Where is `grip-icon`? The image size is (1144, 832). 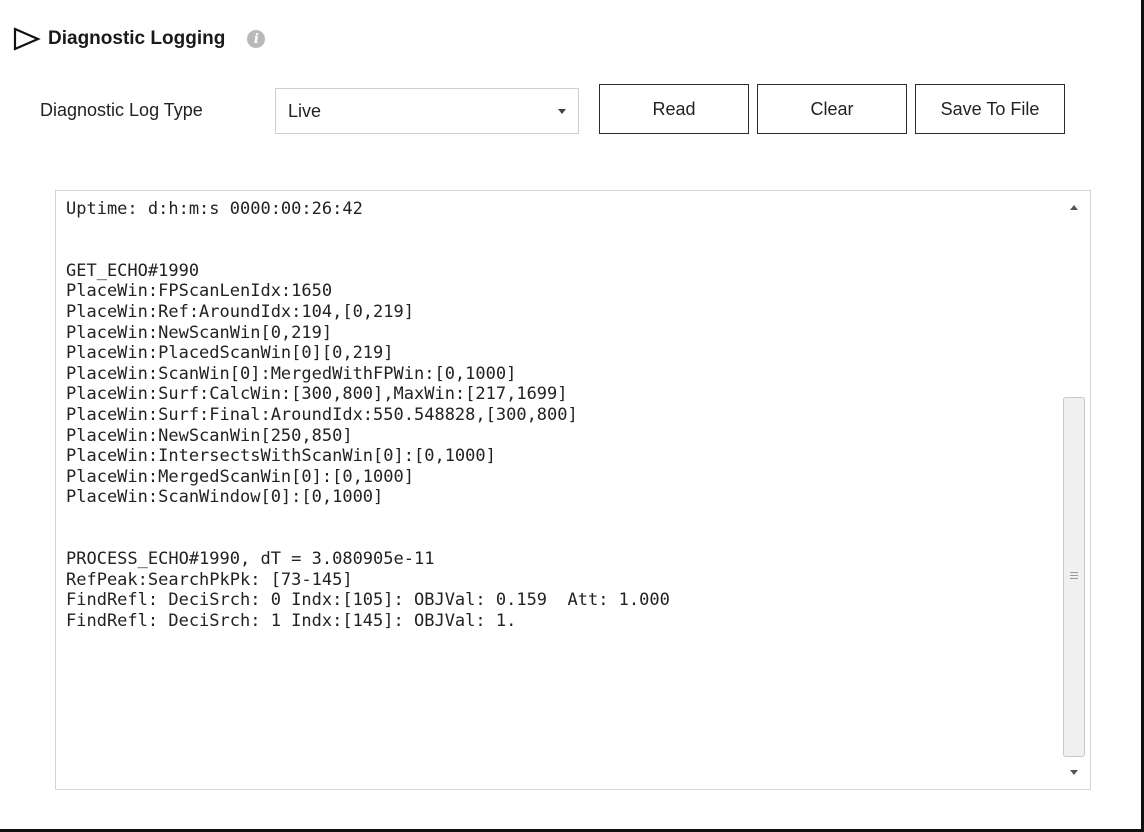
grip-icon is located at coordinates (1074, 576).